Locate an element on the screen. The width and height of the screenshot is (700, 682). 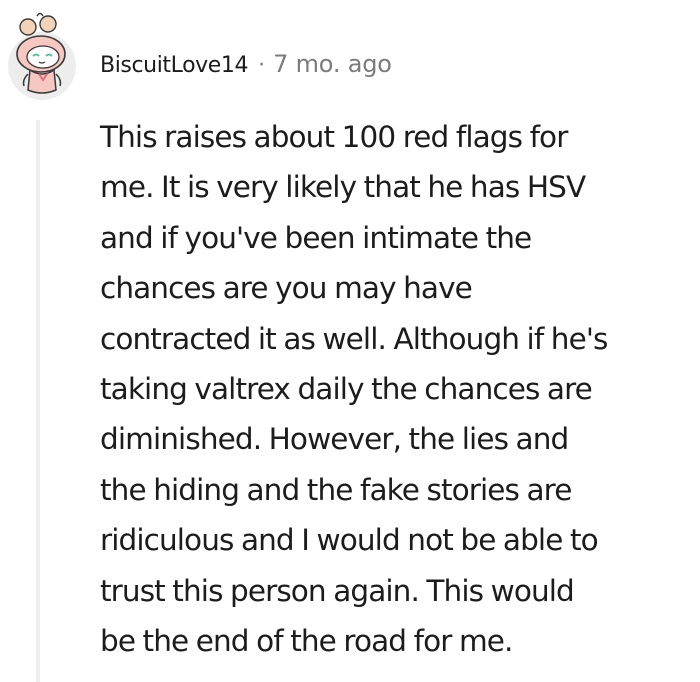
comment-text-line: the hiding and the fake stories are is located at coordinates (336, 489).